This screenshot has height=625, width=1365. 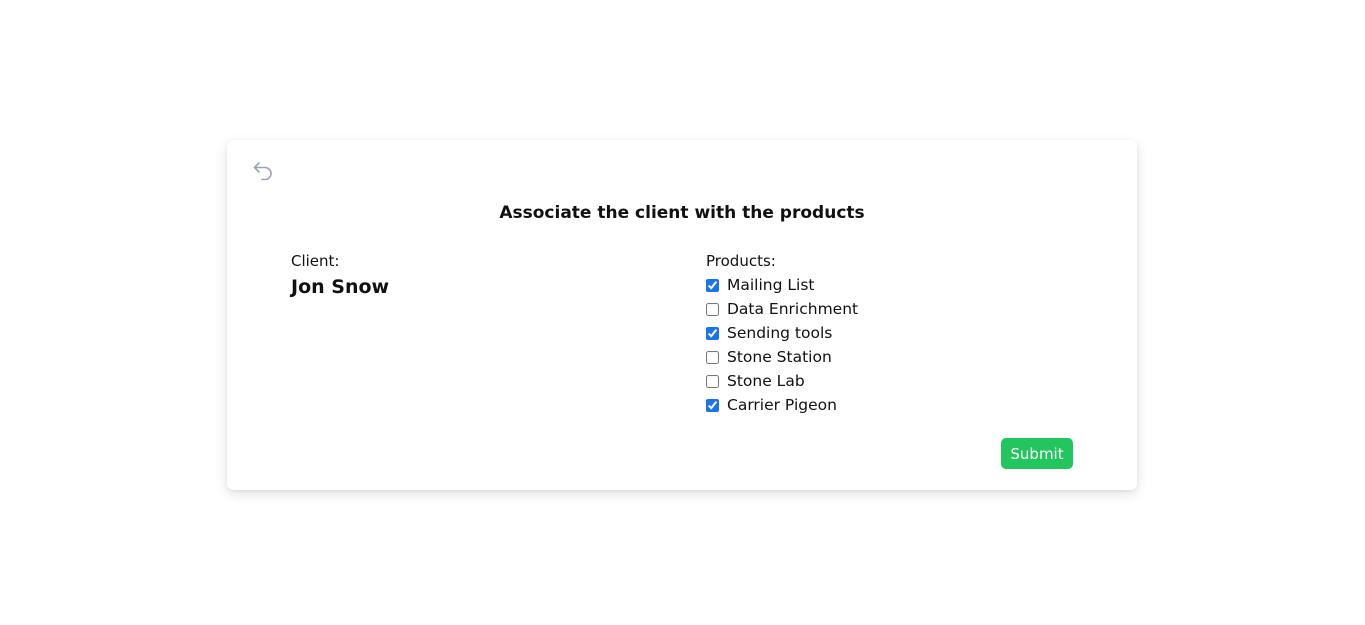 I want to click on product-label: Stone Station, so click(x=779, y=357).